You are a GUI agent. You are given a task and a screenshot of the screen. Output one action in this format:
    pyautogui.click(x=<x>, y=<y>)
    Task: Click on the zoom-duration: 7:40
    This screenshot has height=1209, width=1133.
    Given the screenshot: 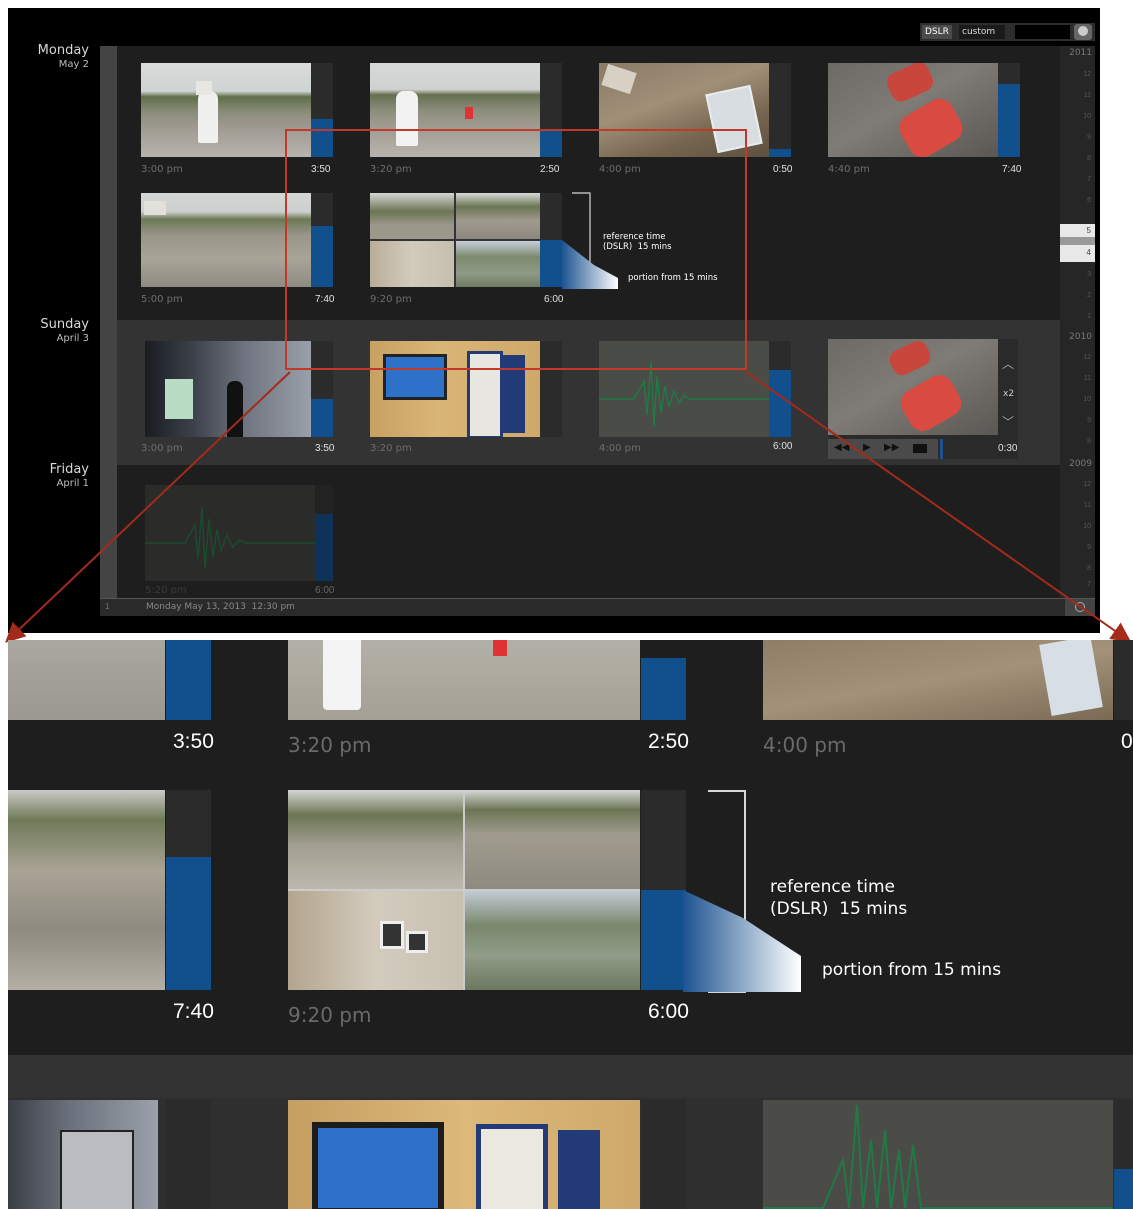 What is the action you would take?
    pyautogui.click(x=193, y=1011)
    